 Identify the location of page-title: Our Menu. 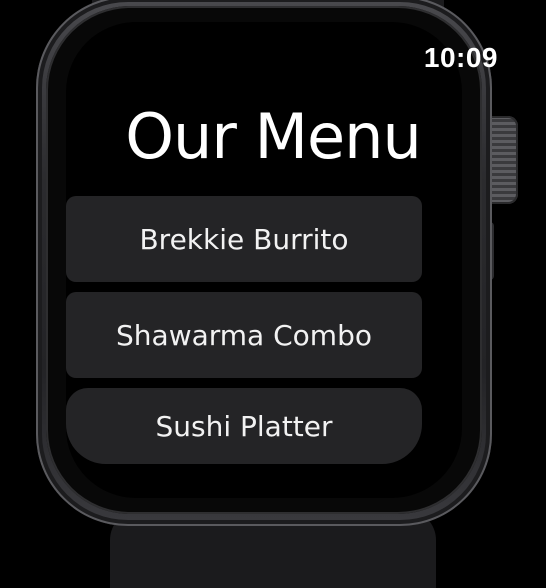
(273, 136).